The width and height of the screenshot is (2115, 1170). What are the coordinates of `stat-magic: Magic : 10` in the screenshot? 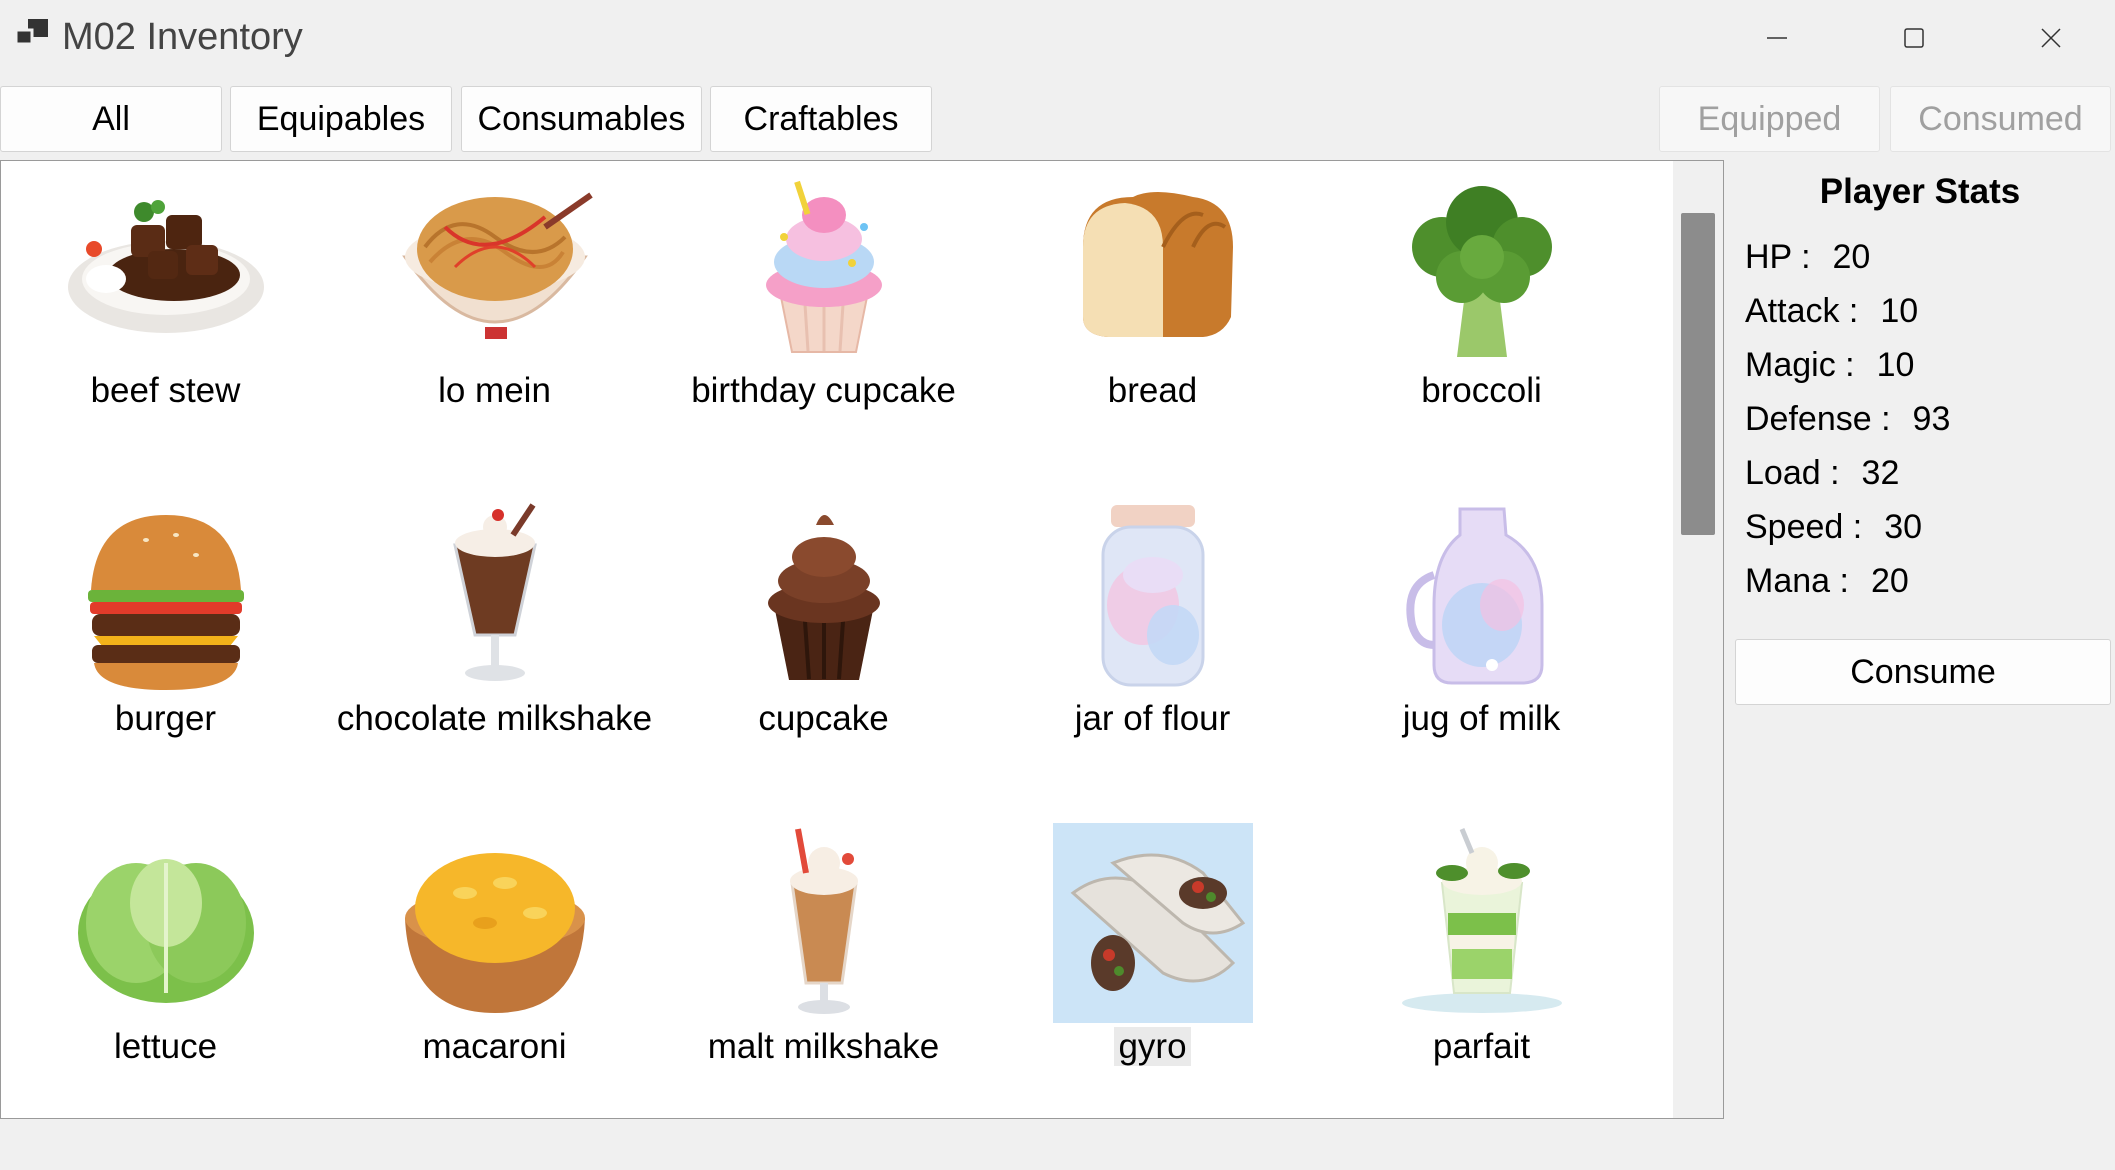 It's located at (1829, 365).